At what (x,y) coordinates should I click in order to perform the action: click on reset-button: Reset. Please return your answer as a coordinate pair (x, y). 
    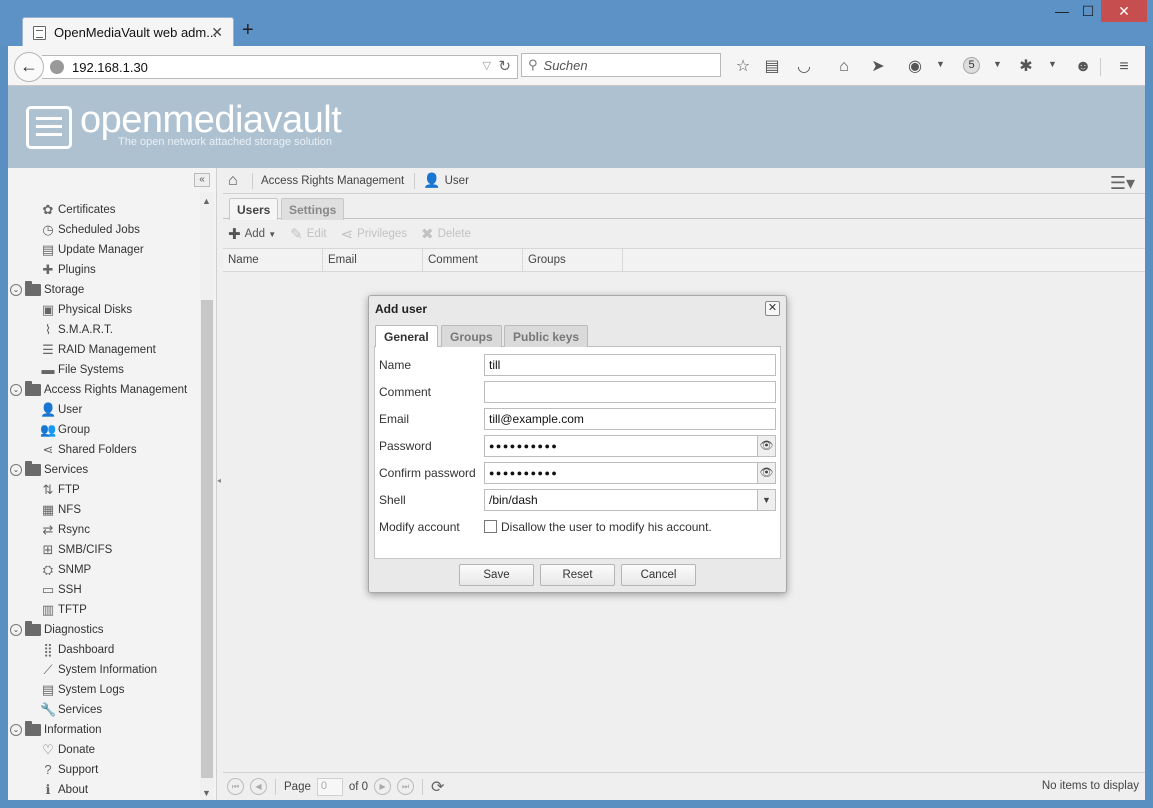
    Looking at the image, I should click on (577, 575).